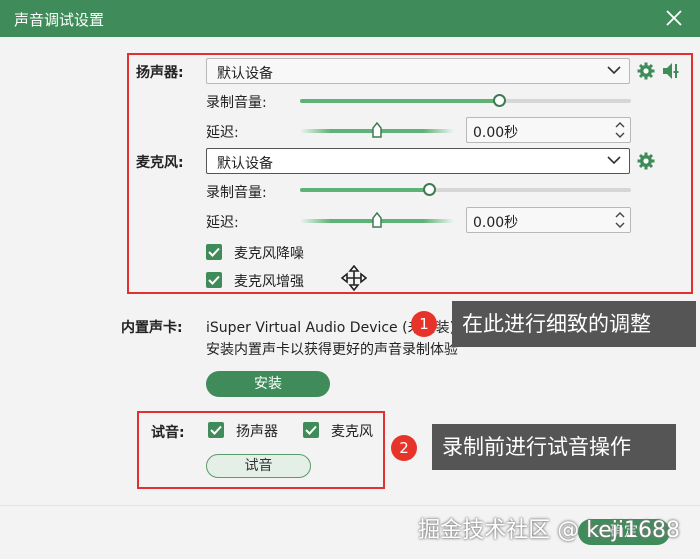  I want to click on highlight-box-test, so click(261, 450).